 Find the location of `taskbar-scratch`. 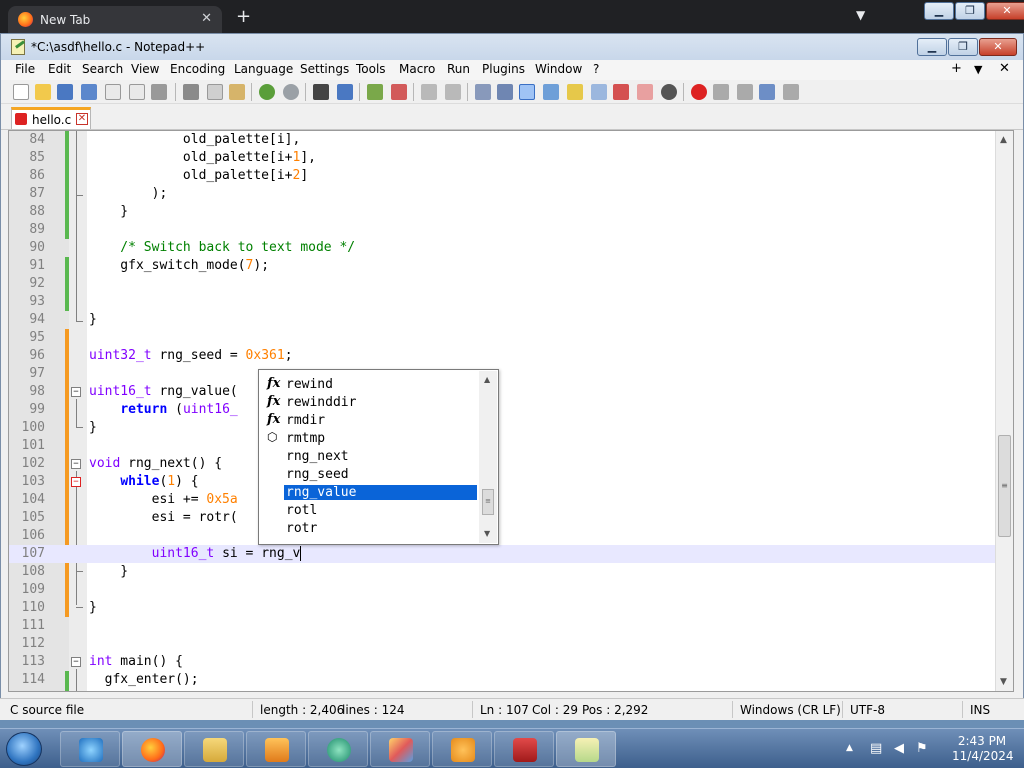

taskbar-scratch is located at coordinates (462, 749).